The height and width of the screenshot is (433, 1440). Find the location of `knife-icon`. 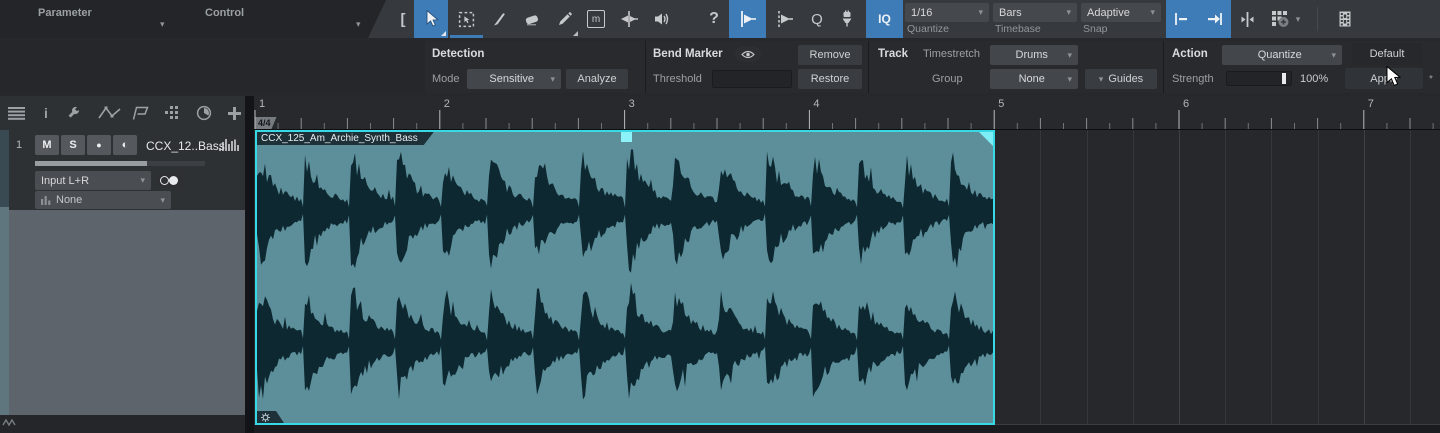

knife-icon is located at coordinates (499, 19).